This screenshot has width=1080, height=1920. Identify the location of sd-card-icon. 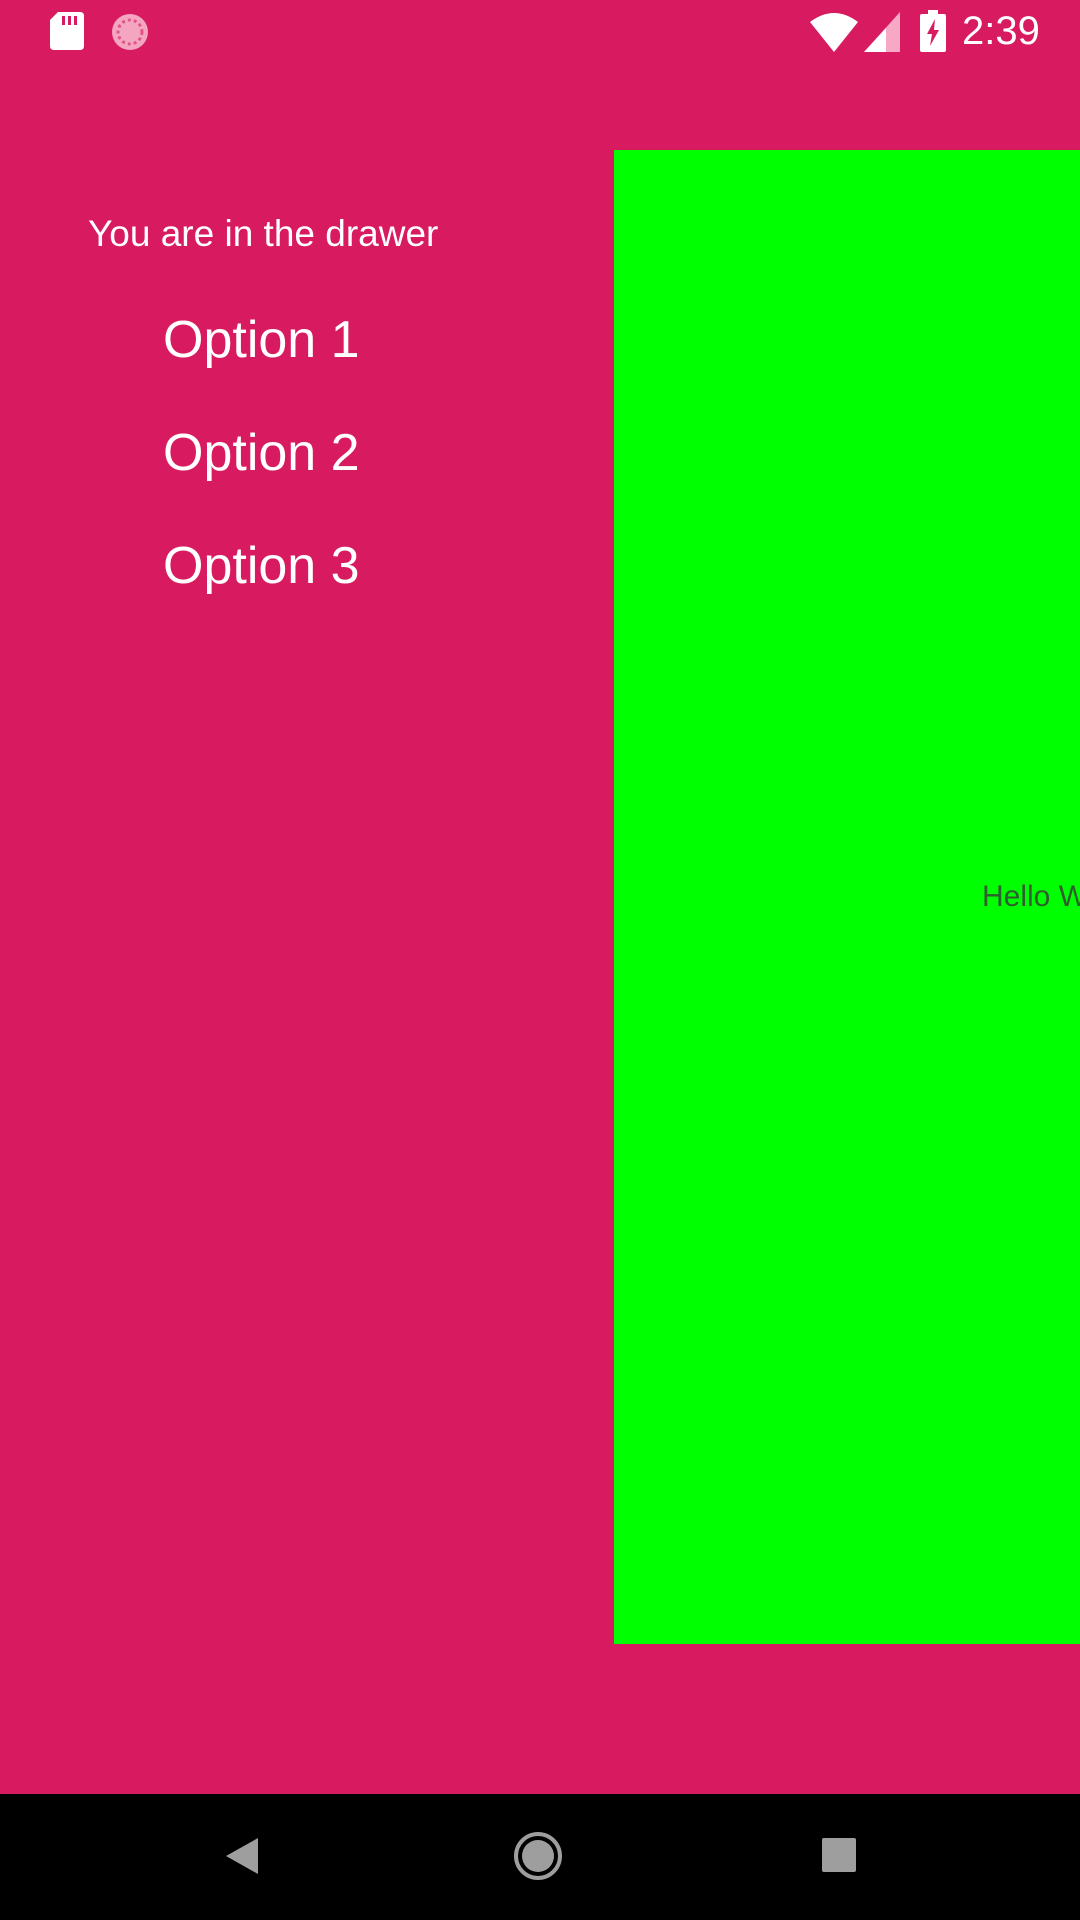
(67, 31).